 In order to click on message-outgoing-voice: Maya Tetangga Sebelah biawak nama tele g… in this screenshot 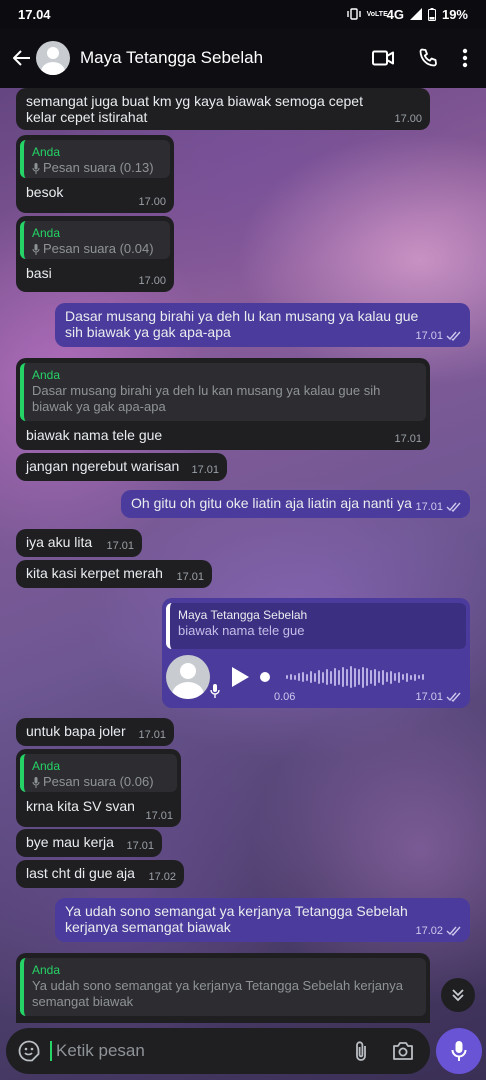, I will do `click(316, 653)`.